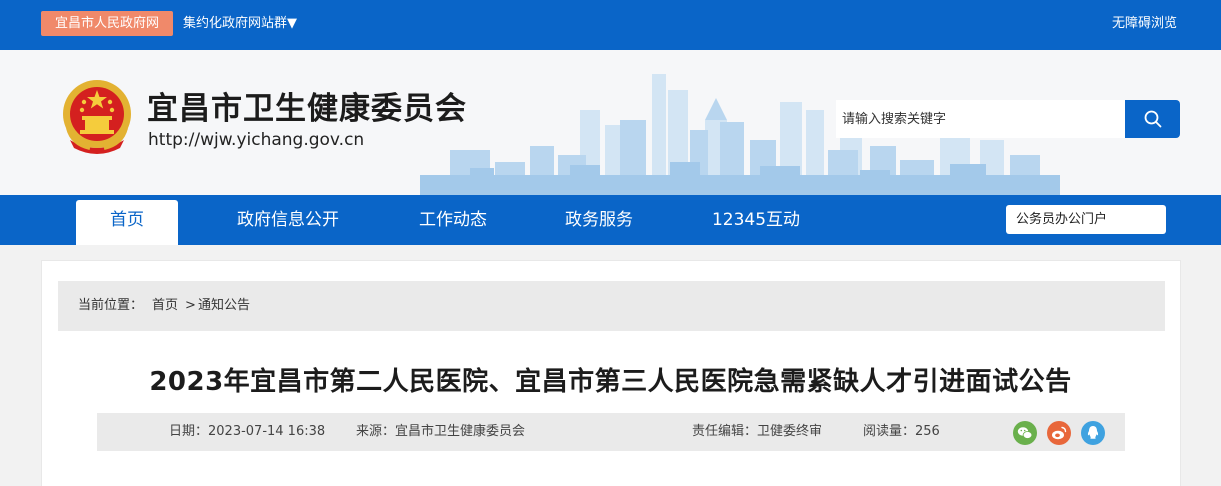 This screenshot has height=486, width=1221. I want to click on article-views: 阅读量：256, so click(901, 431).